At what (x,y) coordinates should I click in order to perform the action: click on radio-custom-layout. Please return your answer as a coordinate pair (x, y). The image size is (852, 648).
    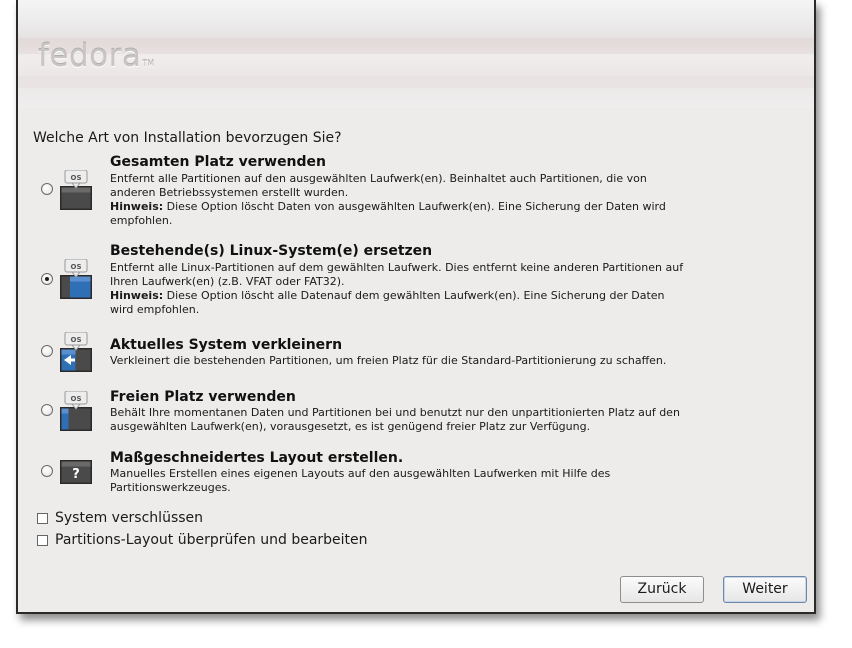
    Looking at the image, I should click on (47, 471).